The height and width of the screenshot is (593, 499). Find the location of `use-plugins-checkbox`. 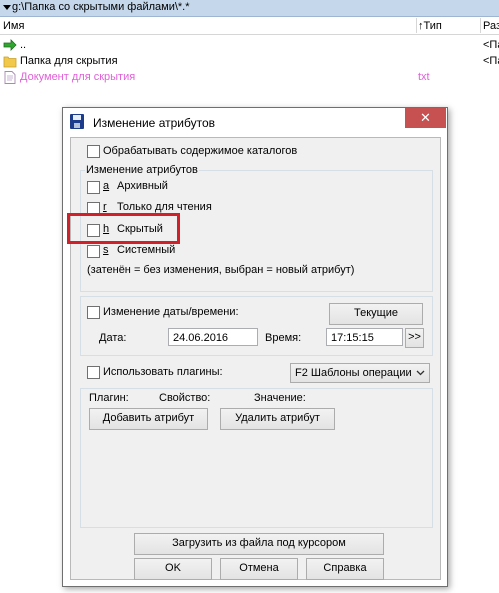

use-plugins-checkbox is located at coordinates (93, 372).